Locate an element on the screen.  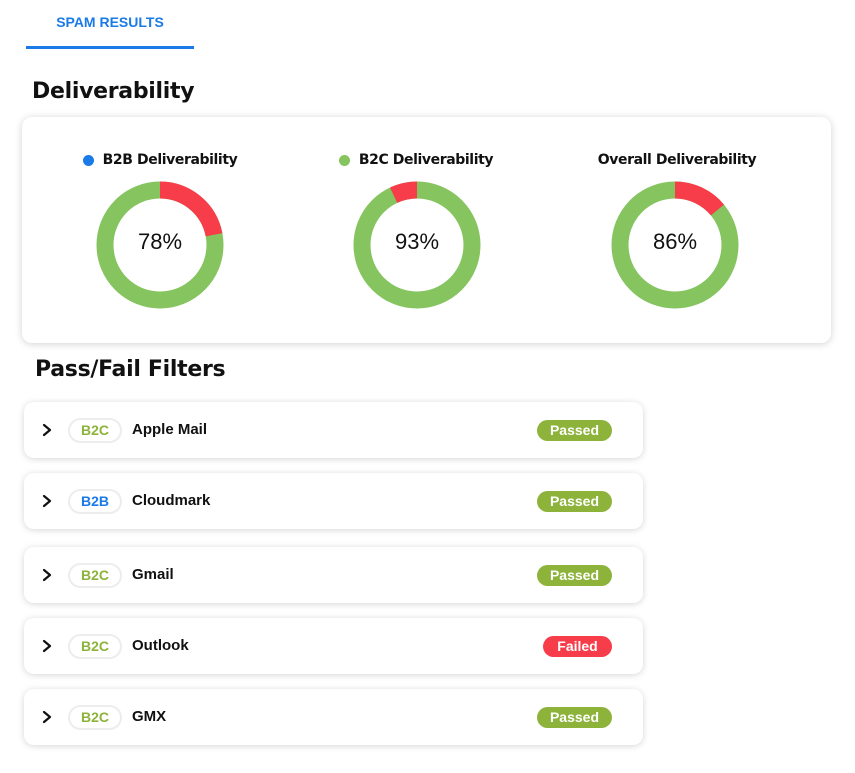
donut-label: Overall Deliverability is located at coordinates (677, 160).